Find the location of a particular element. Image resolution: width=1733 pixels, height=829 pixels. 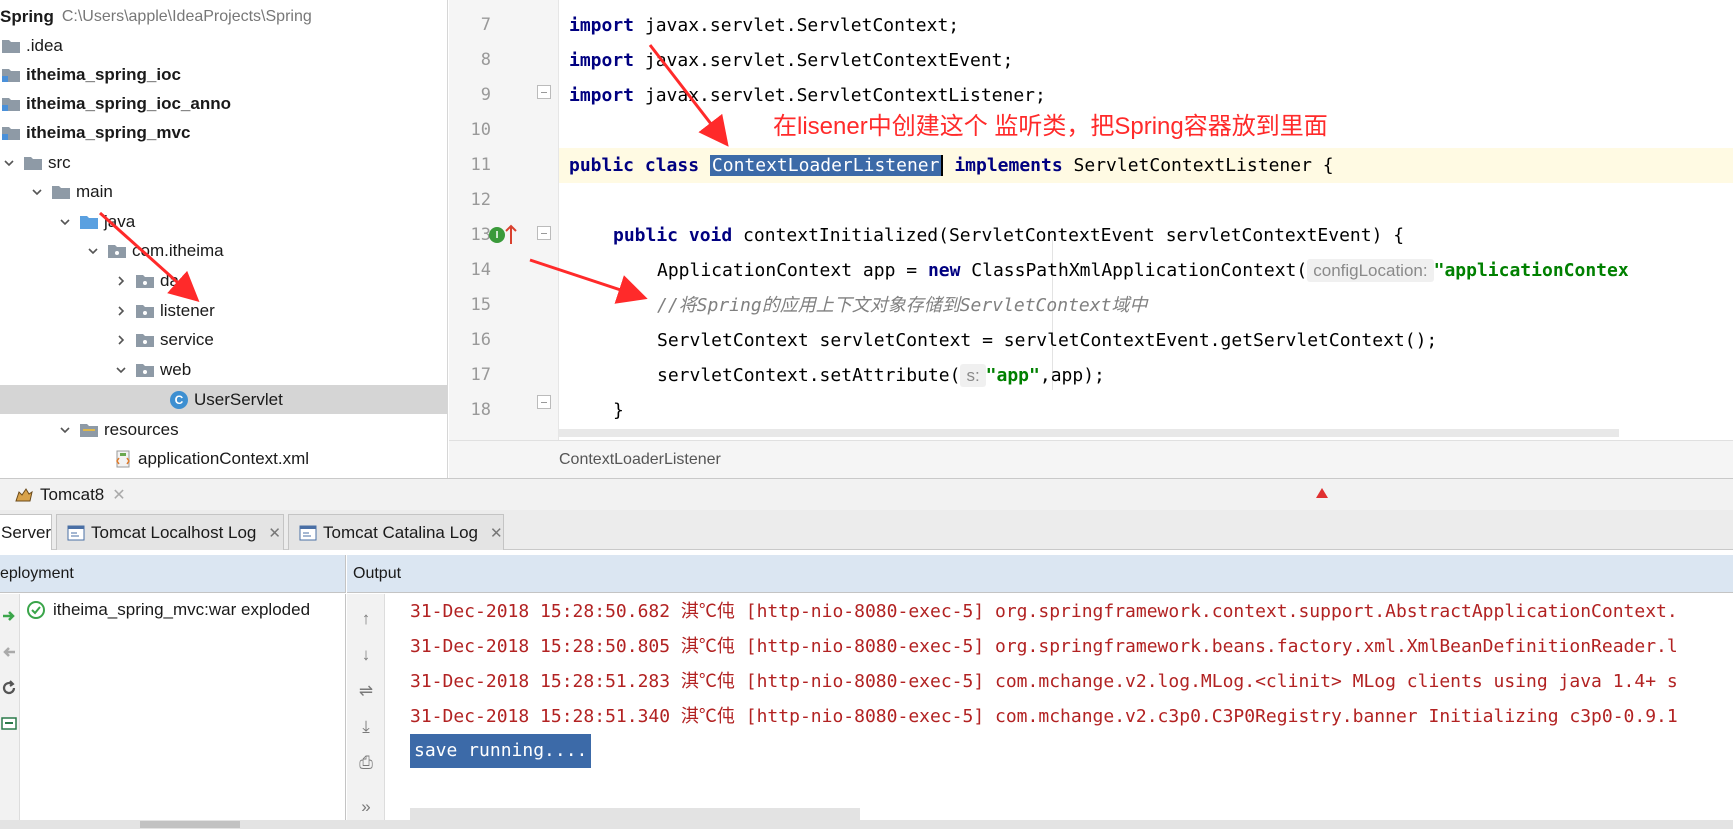

annotation-text: 在lisener中创建这个 监听类，把Spring容器放到里面 is located at coordinates (1050, 126).